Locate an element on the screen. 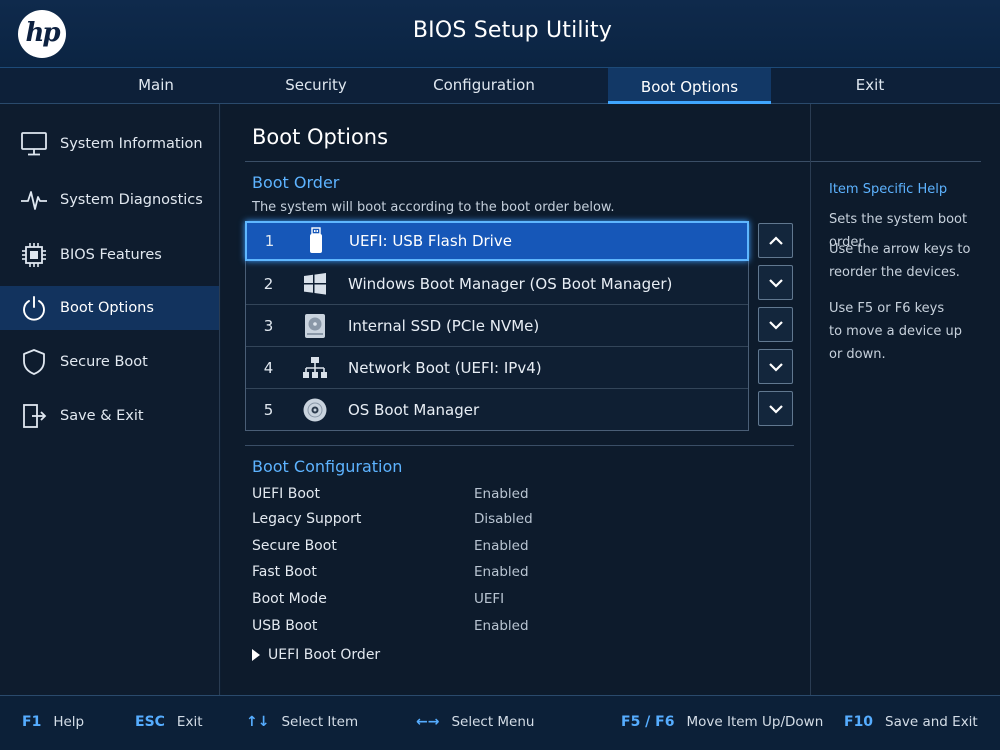 This screenshot has width=1000, height=750. boot-item-label: Network Boot (UEFI: IPv4) is located at coordinates (445, 367).